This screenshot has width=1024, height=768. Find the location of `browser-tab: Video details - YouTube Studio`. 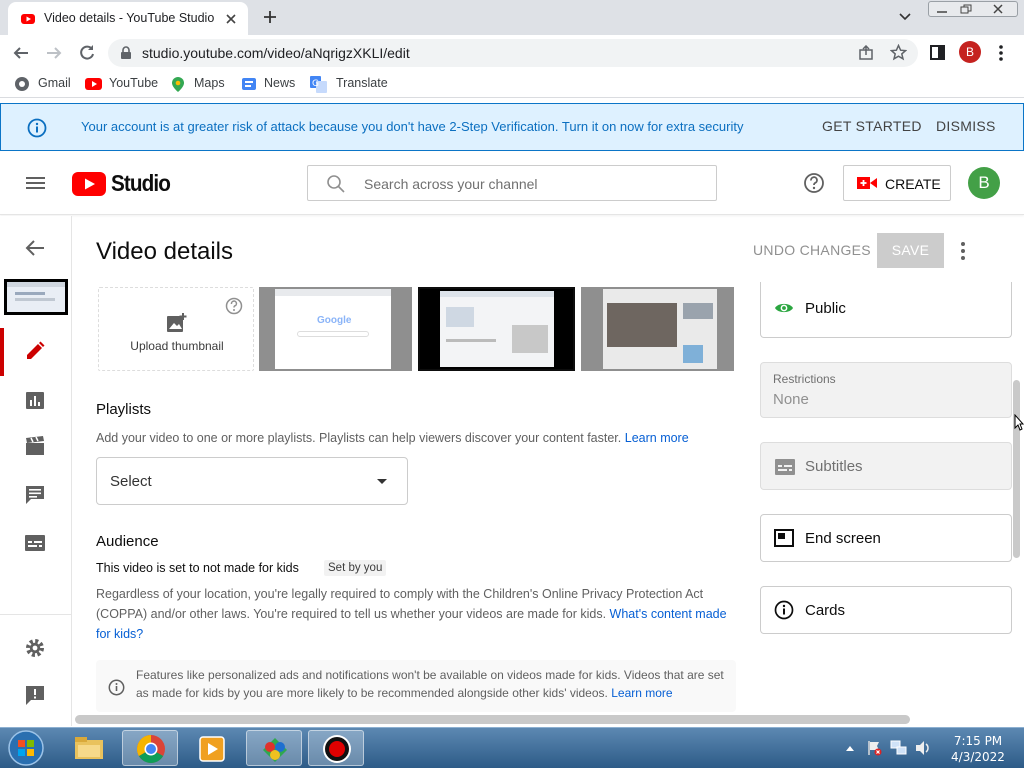

browser-tab: Video details - YouTube Studio is located at coordinates (128, 18).